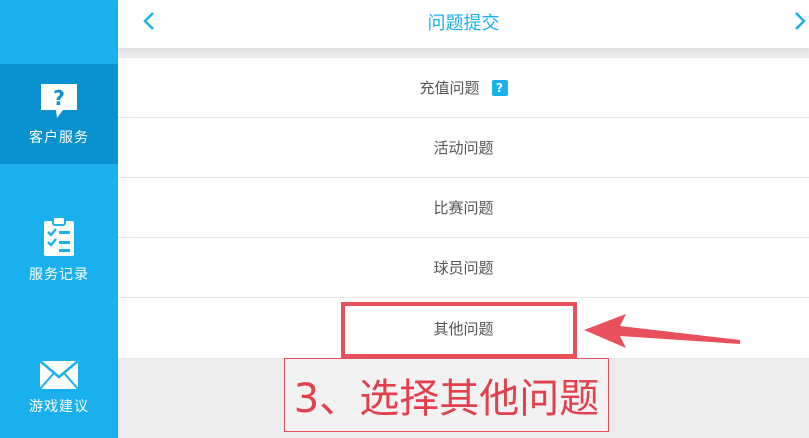  What do you see at coordinates (499, 87) in the screenshot?
I see `help-icon: ?` at bounding box center [499, 87].